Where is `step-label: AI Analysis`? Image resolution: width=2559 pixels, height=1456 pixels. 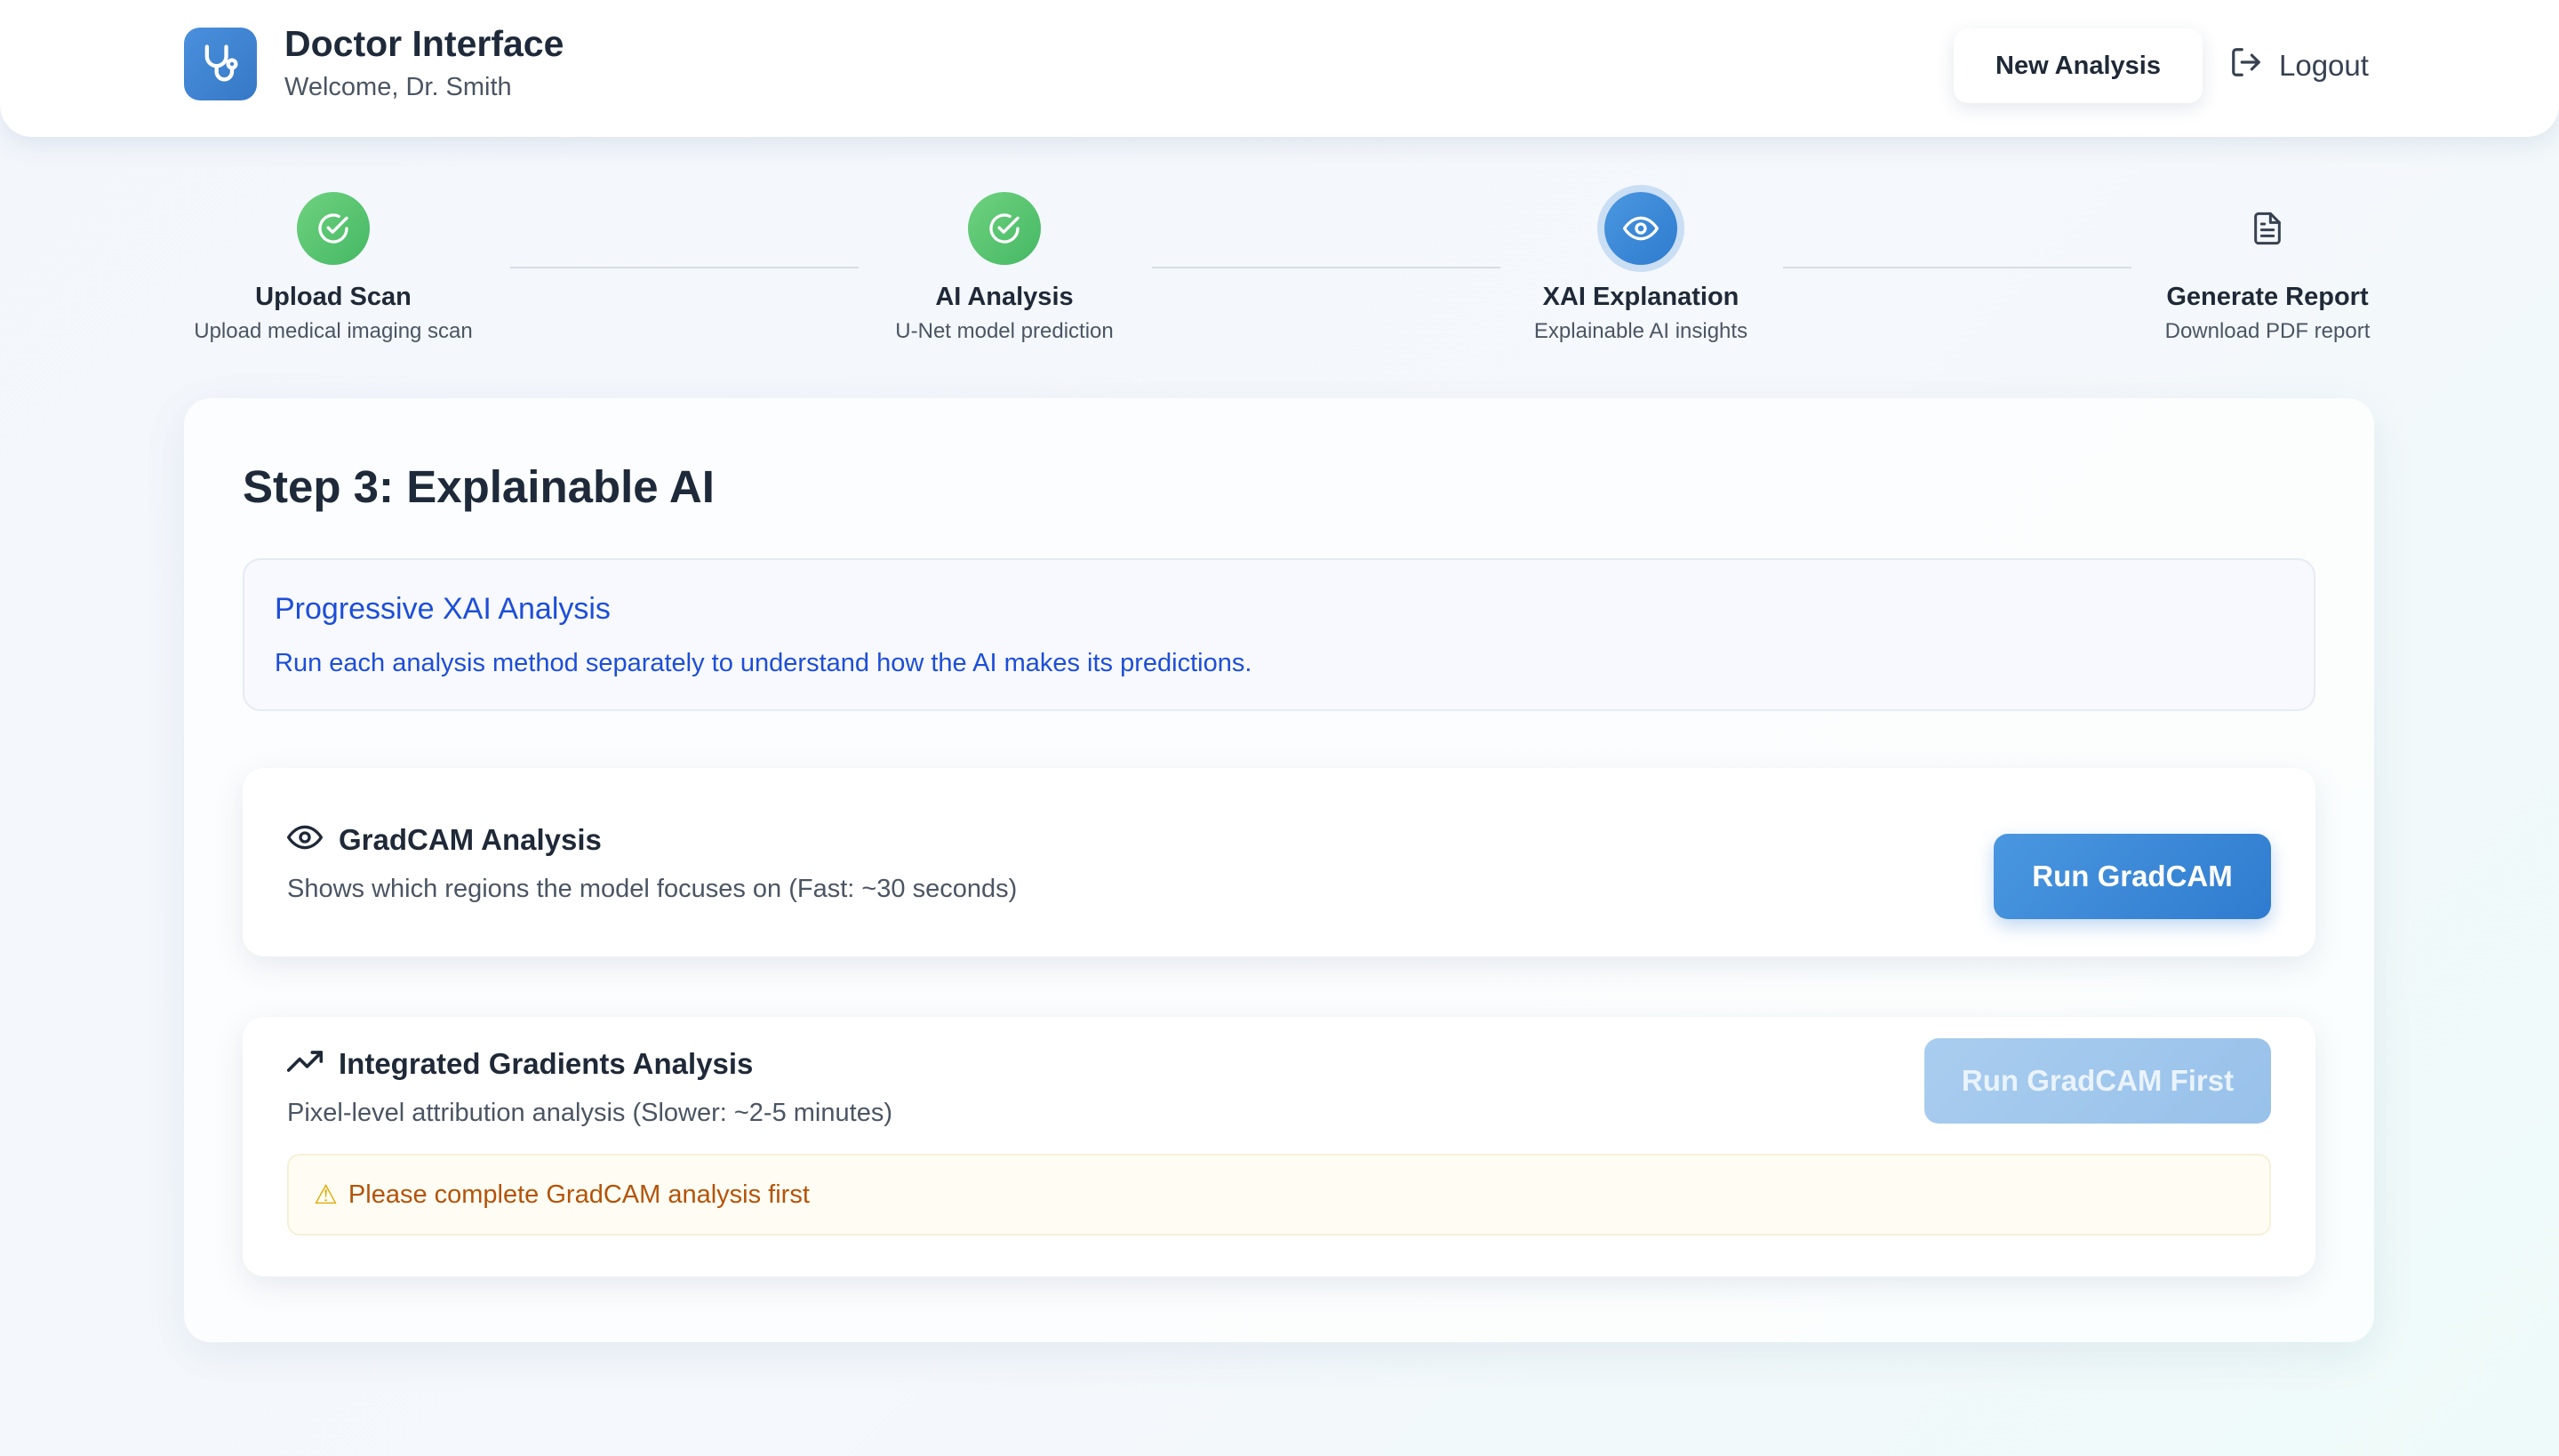
step-label: AI Analysis is located at coordinates (1005, 297).